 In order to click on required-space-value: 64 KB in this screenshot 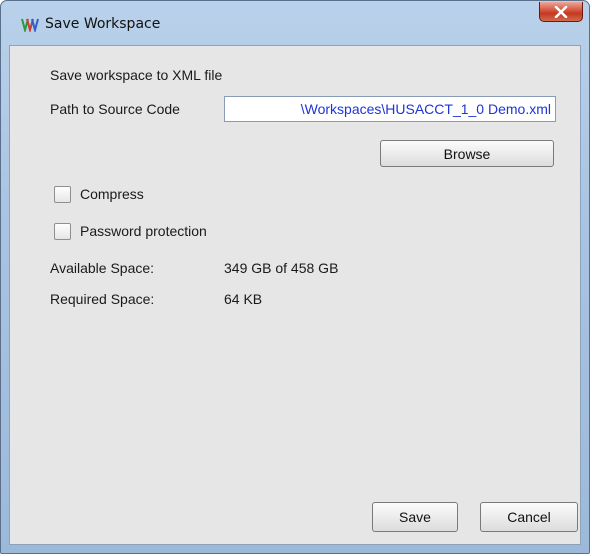, I will do `click(243, 299)`.